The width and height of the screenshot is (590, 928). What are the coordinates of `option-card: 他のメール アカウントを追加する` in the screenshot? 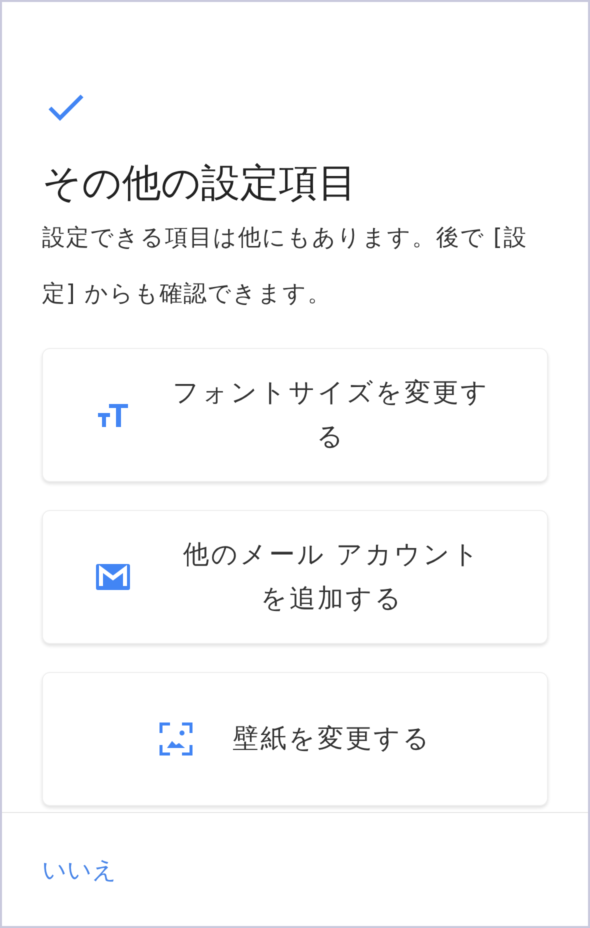 It's located at (295, 577).